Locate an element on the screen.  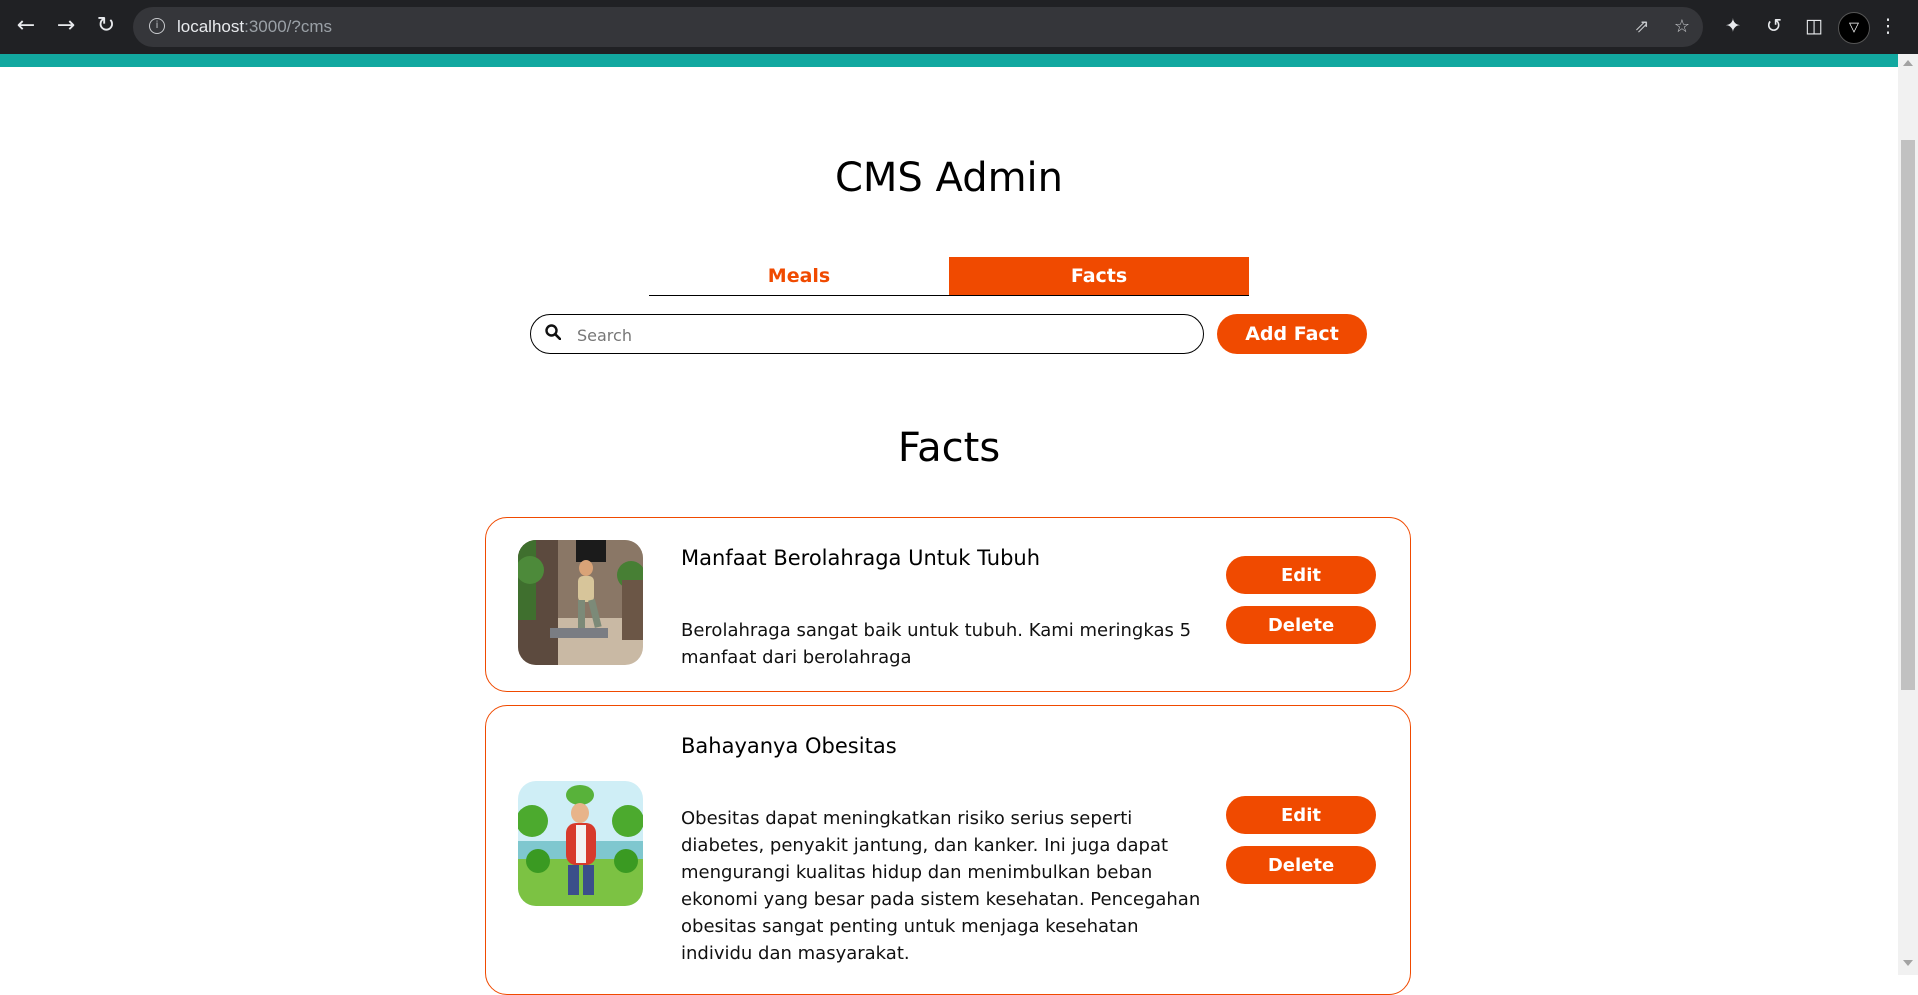
tab-bar: Meals Facts is located at coordinates (949, 276).